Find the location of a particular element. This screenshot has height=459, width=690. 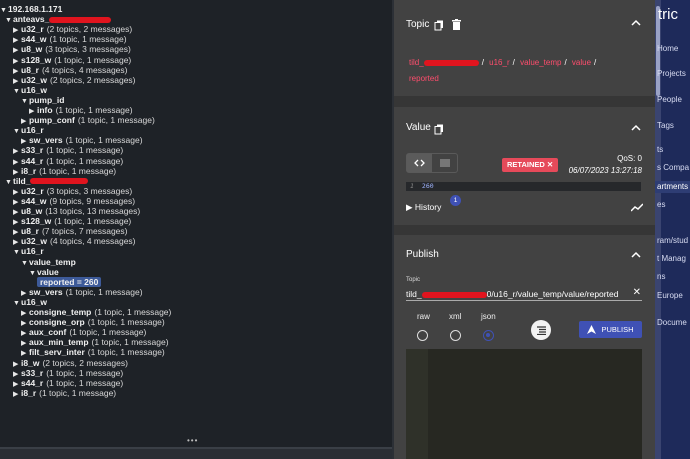

nav-item: Projects is located at coordinates (671, 73).